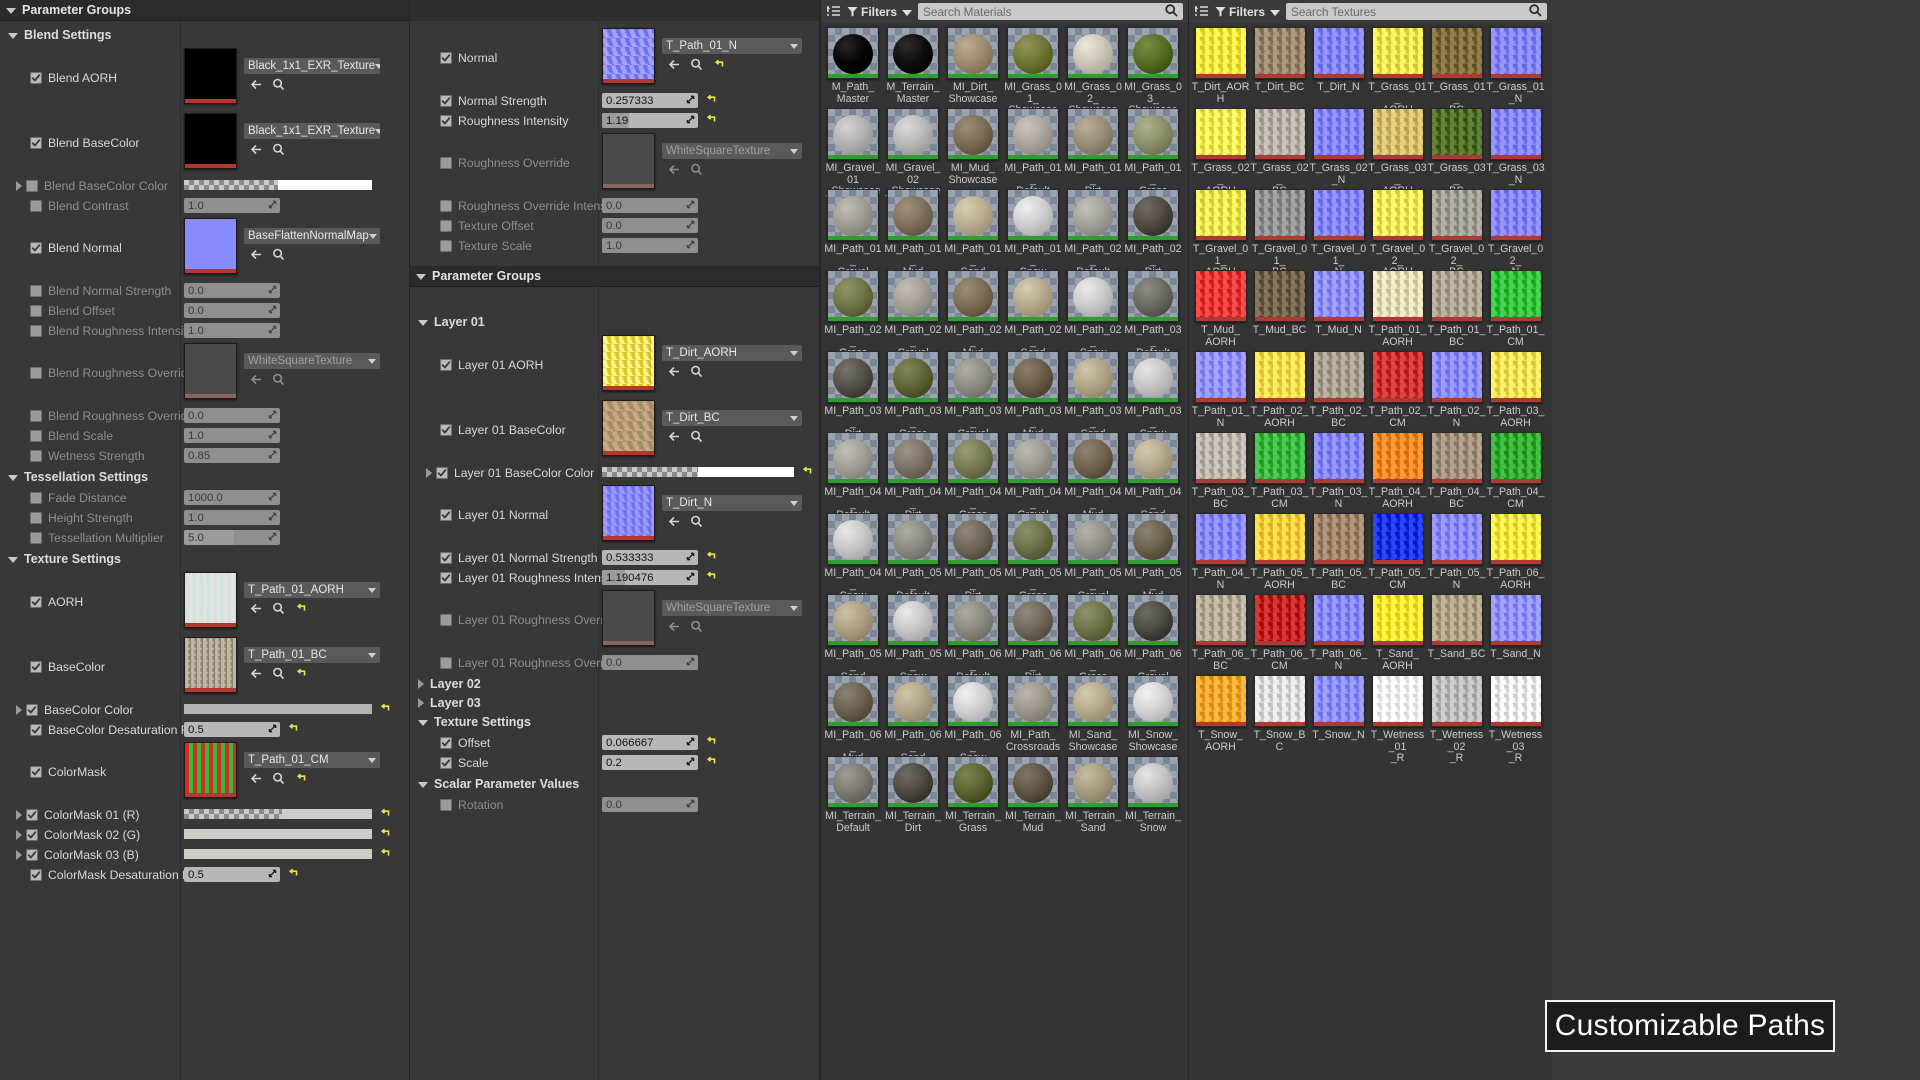 Image resolution: width=1920 pixels, height=1080 pixels. I want to click on asset-cell: T_Dirt_AORH, so click(1220, 67).